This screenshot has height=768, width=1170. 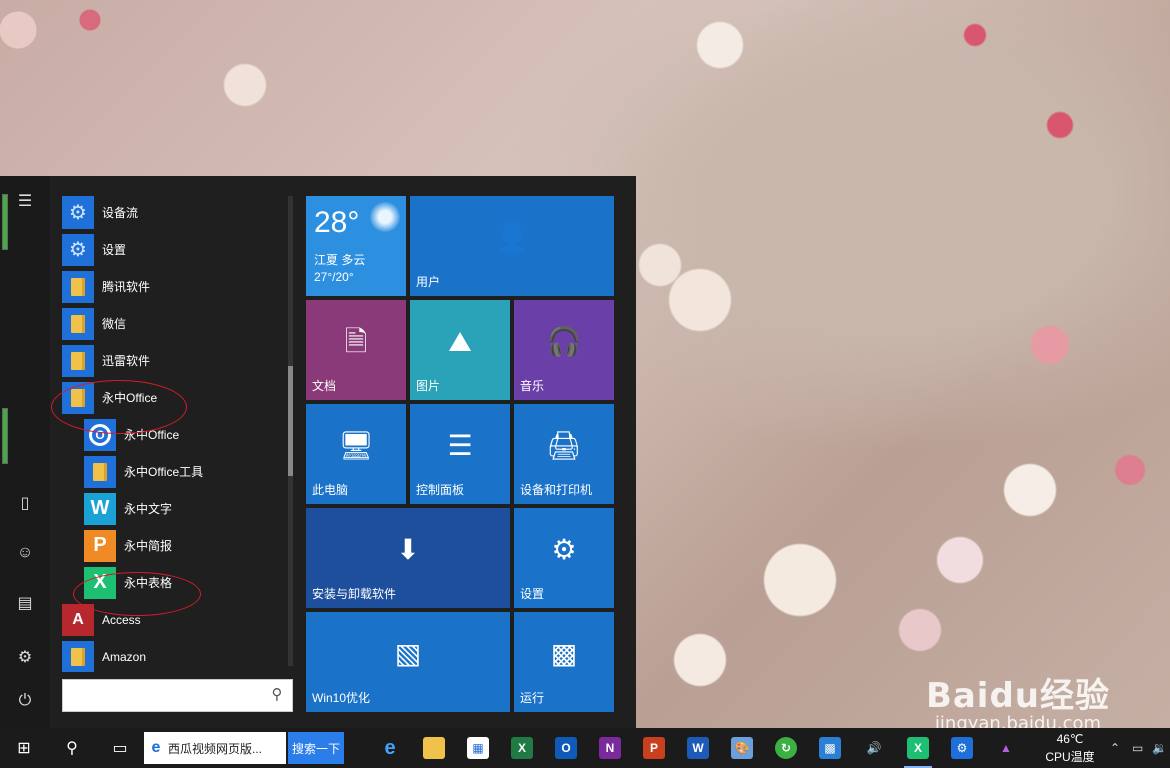 I want to click on sliders-icon: ☰, so click(x=460, y=445).